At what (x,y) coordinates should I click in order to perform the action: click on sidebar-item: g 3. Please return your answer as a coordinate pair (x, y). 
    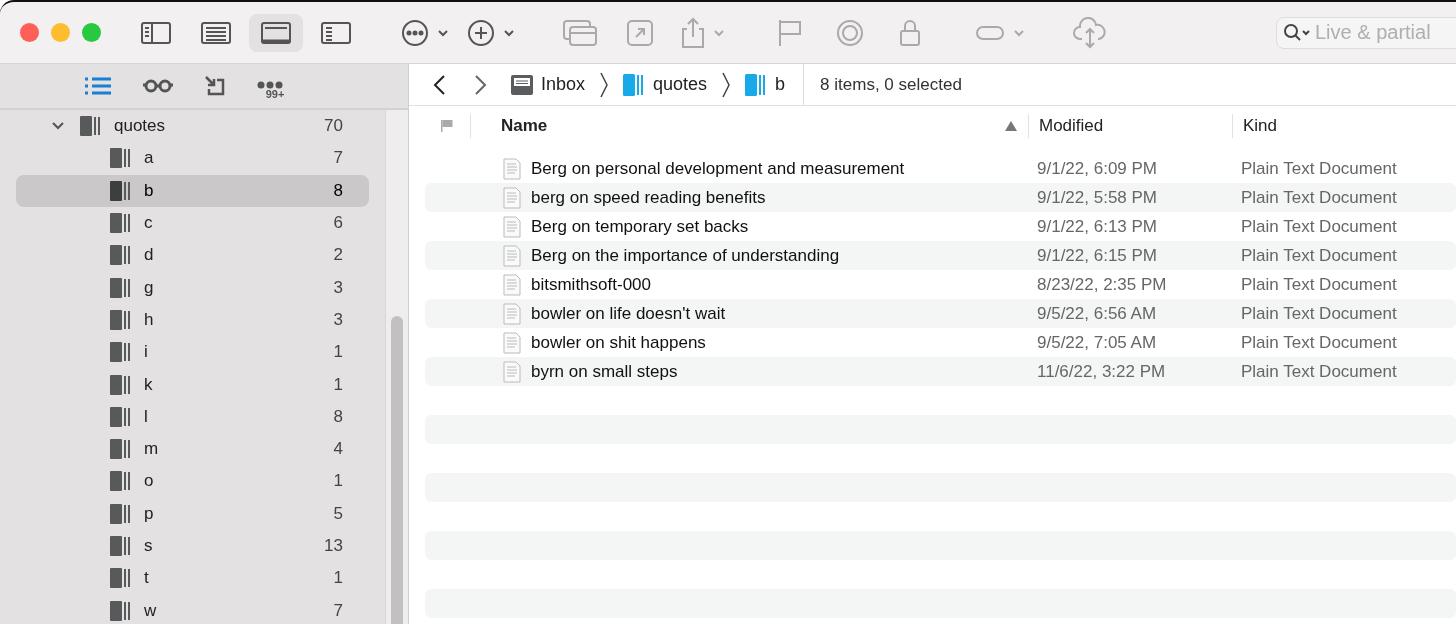
    Looking at the image, I should click on (192, 287).